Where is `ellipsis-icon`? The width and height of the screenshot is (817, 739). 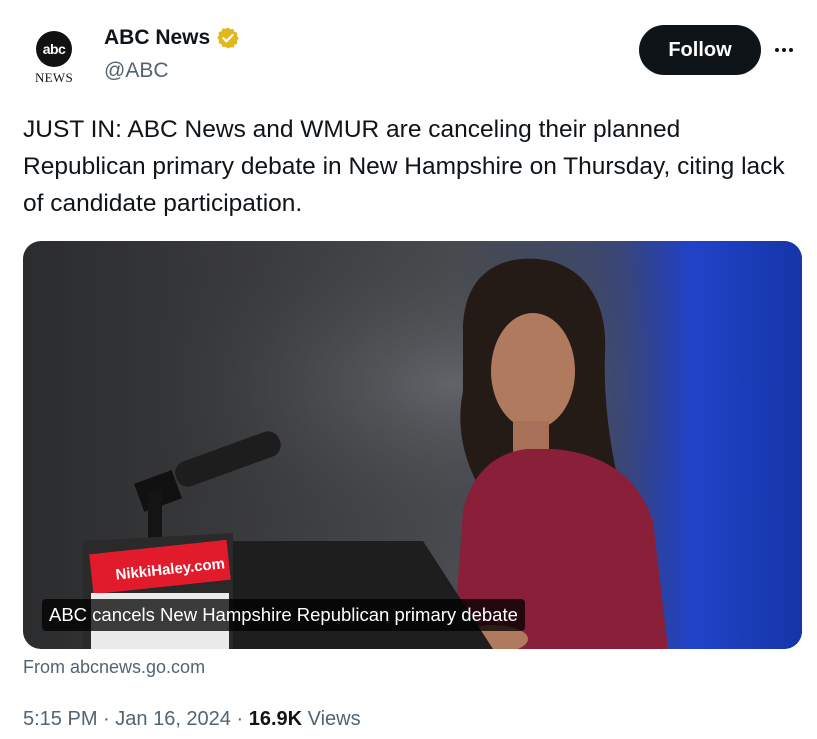 ellipsis-icon is located at coordinates (788, 50).